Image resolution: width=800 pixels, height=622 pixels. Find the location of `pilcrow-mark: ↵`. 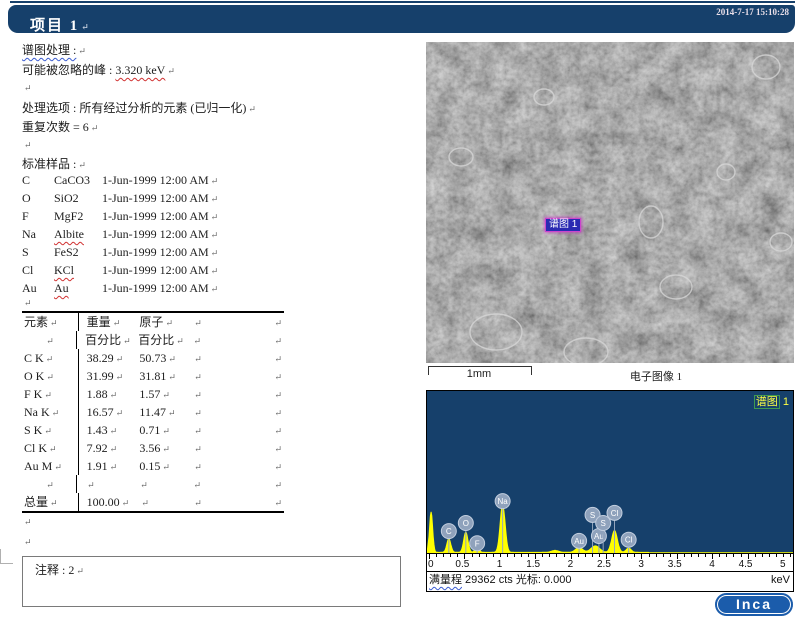

pilcrow-mark: ↵ is located at coordinates (86, 27).